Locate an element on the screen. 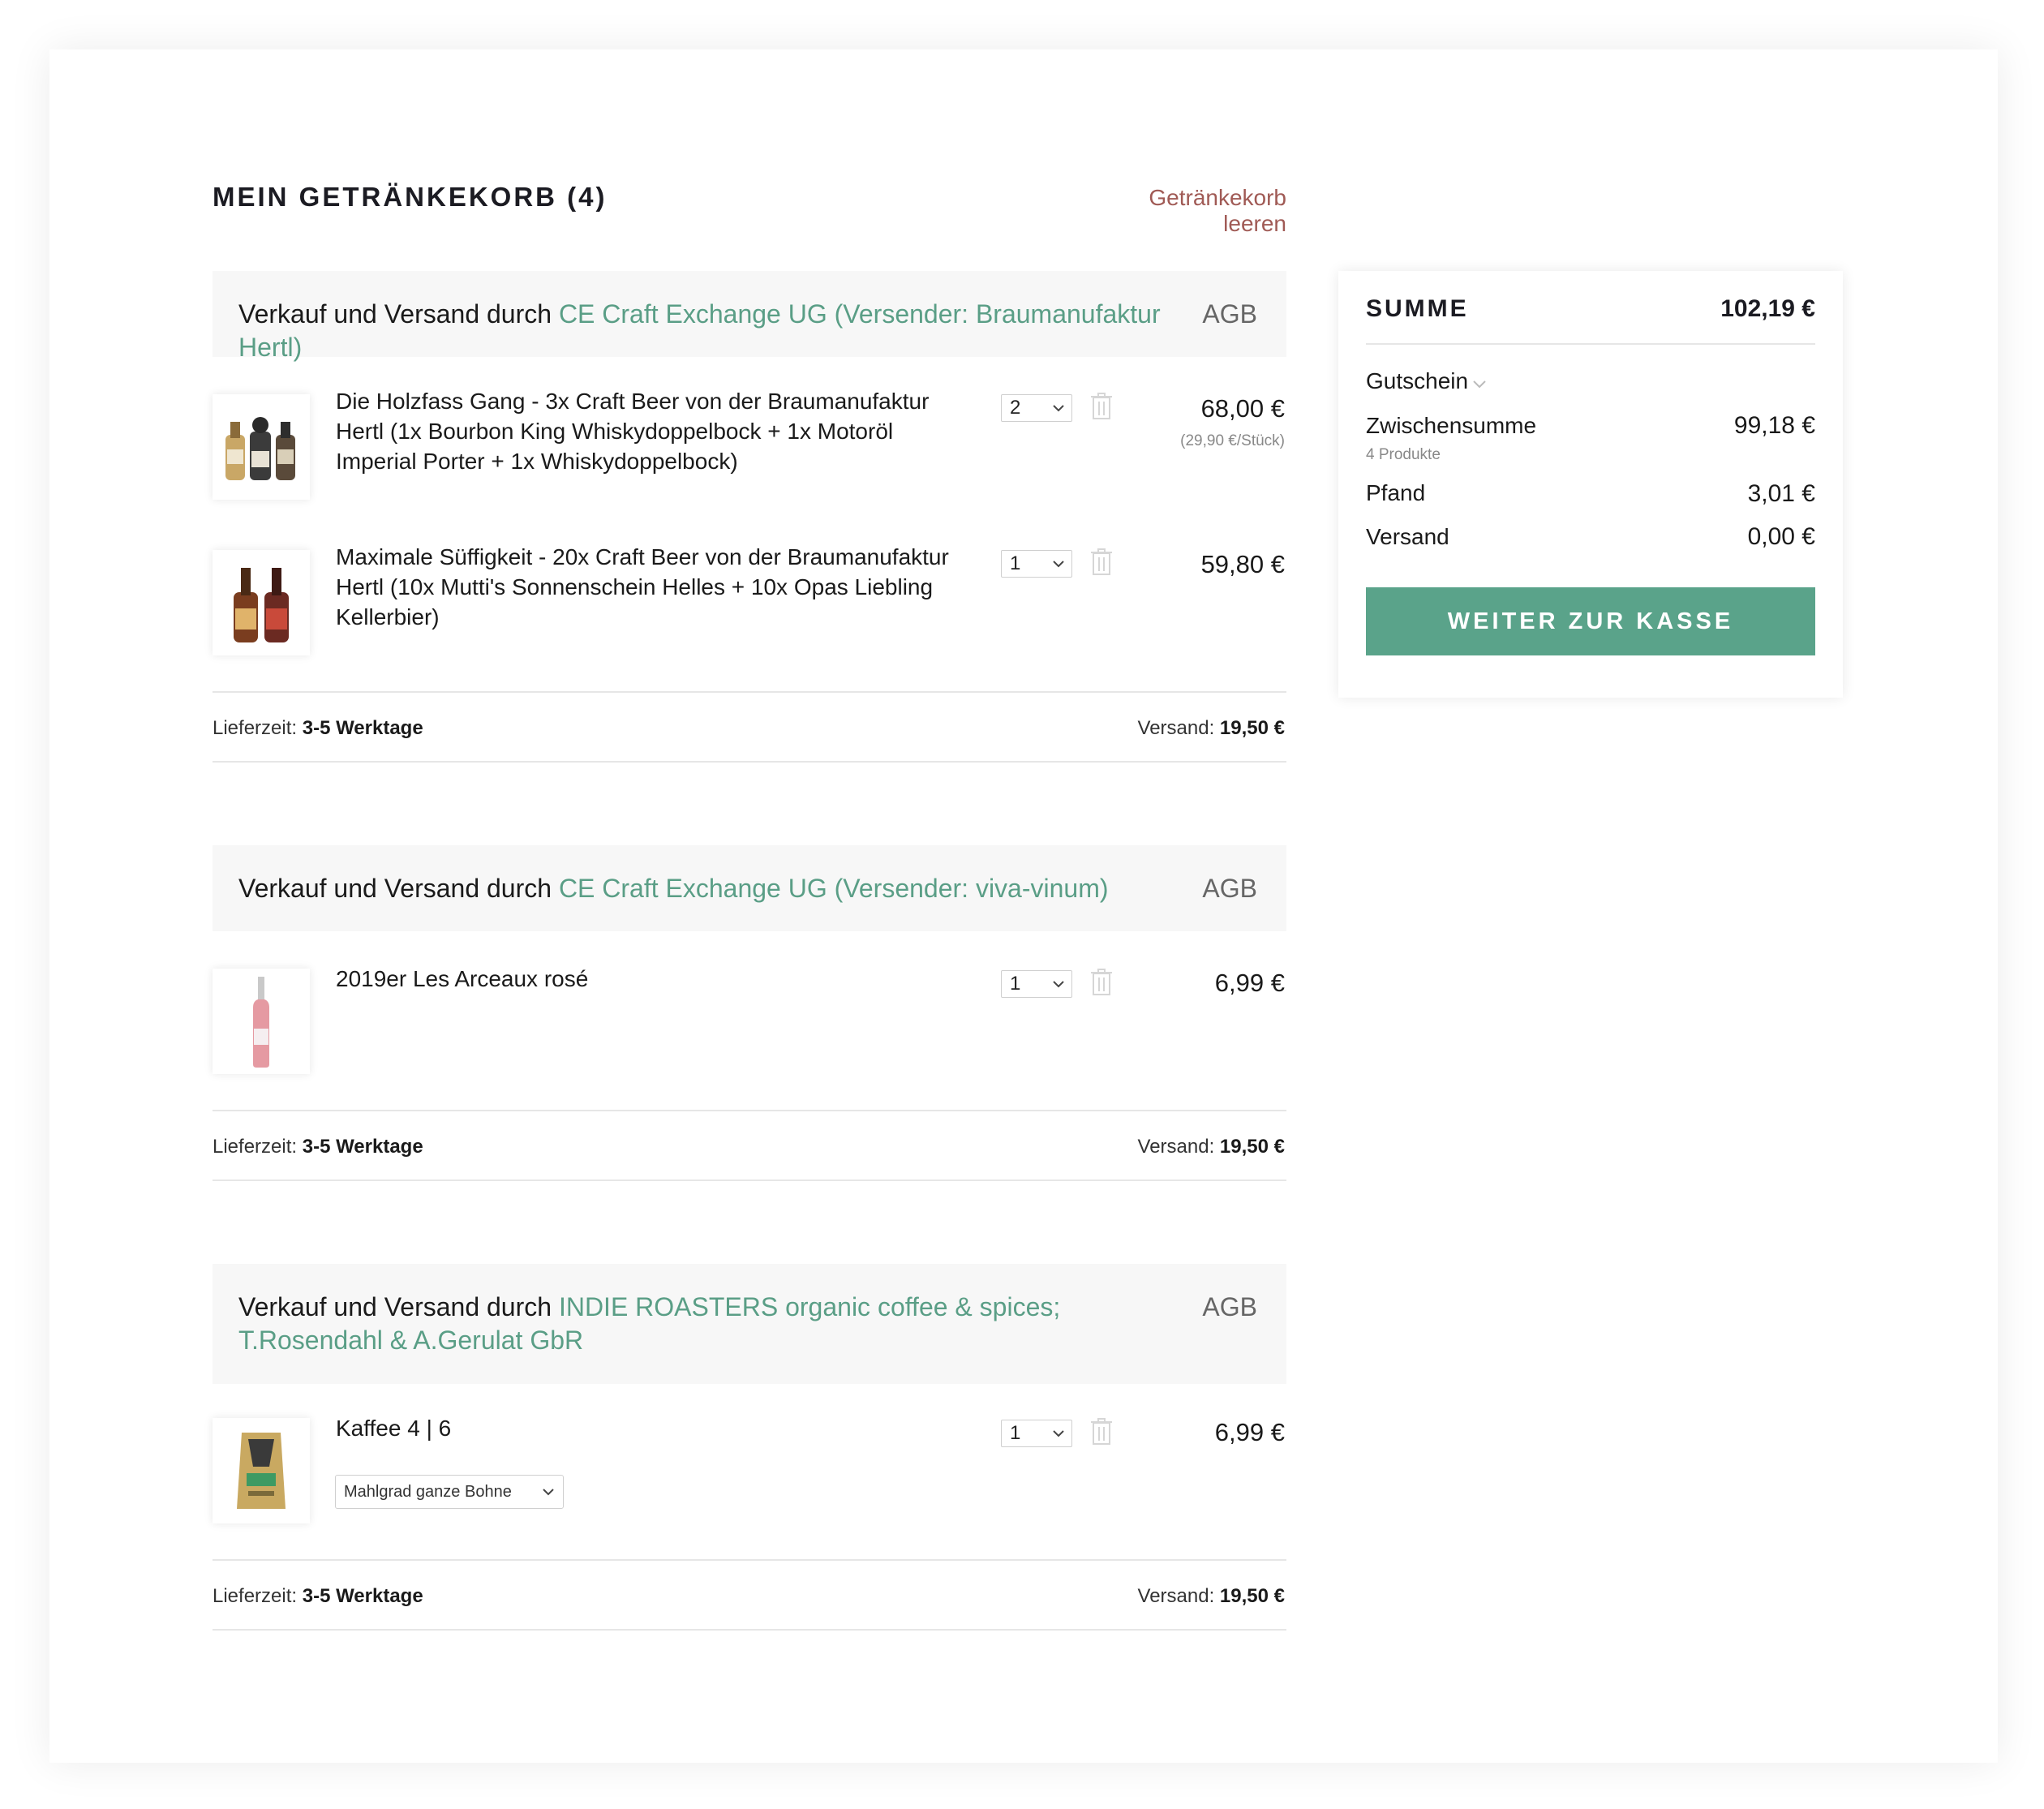 This screenshot has width=2044, height=1809. product-title: Kaffee 4 | 6 is located at coordinates (644, 1428).